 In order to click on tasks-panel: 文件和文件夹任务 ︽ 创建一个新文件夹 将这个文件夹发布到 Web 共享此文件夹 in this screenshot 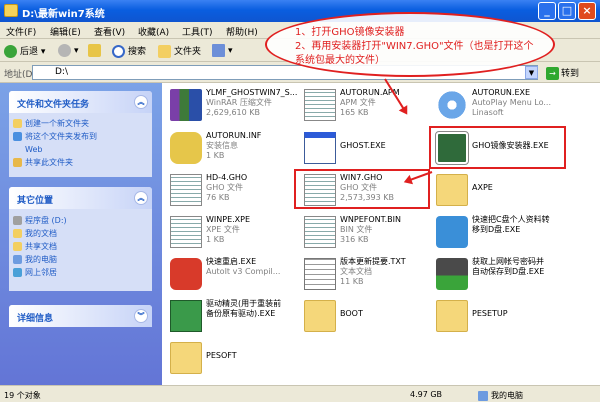, I will do `click(80, 134)`.